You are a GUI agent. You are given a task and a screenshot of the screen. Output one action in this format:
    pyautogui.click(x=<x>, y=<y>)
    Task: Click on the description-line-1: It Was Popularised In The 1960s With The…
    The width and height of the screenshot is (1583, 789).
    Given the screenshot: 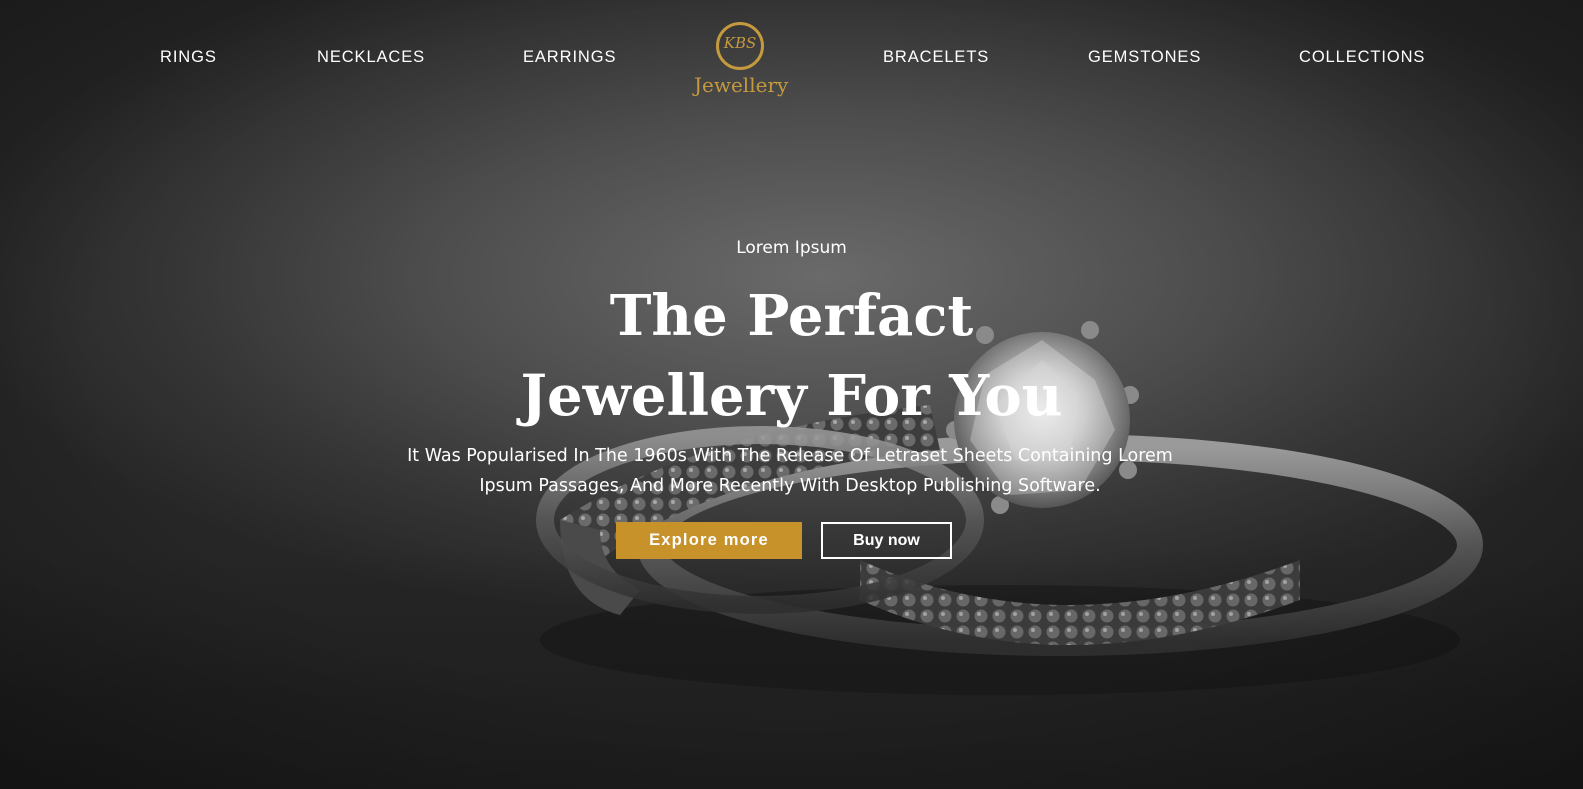 What is the action you would take?
    pyautogui.click(x=790, y=456)
    